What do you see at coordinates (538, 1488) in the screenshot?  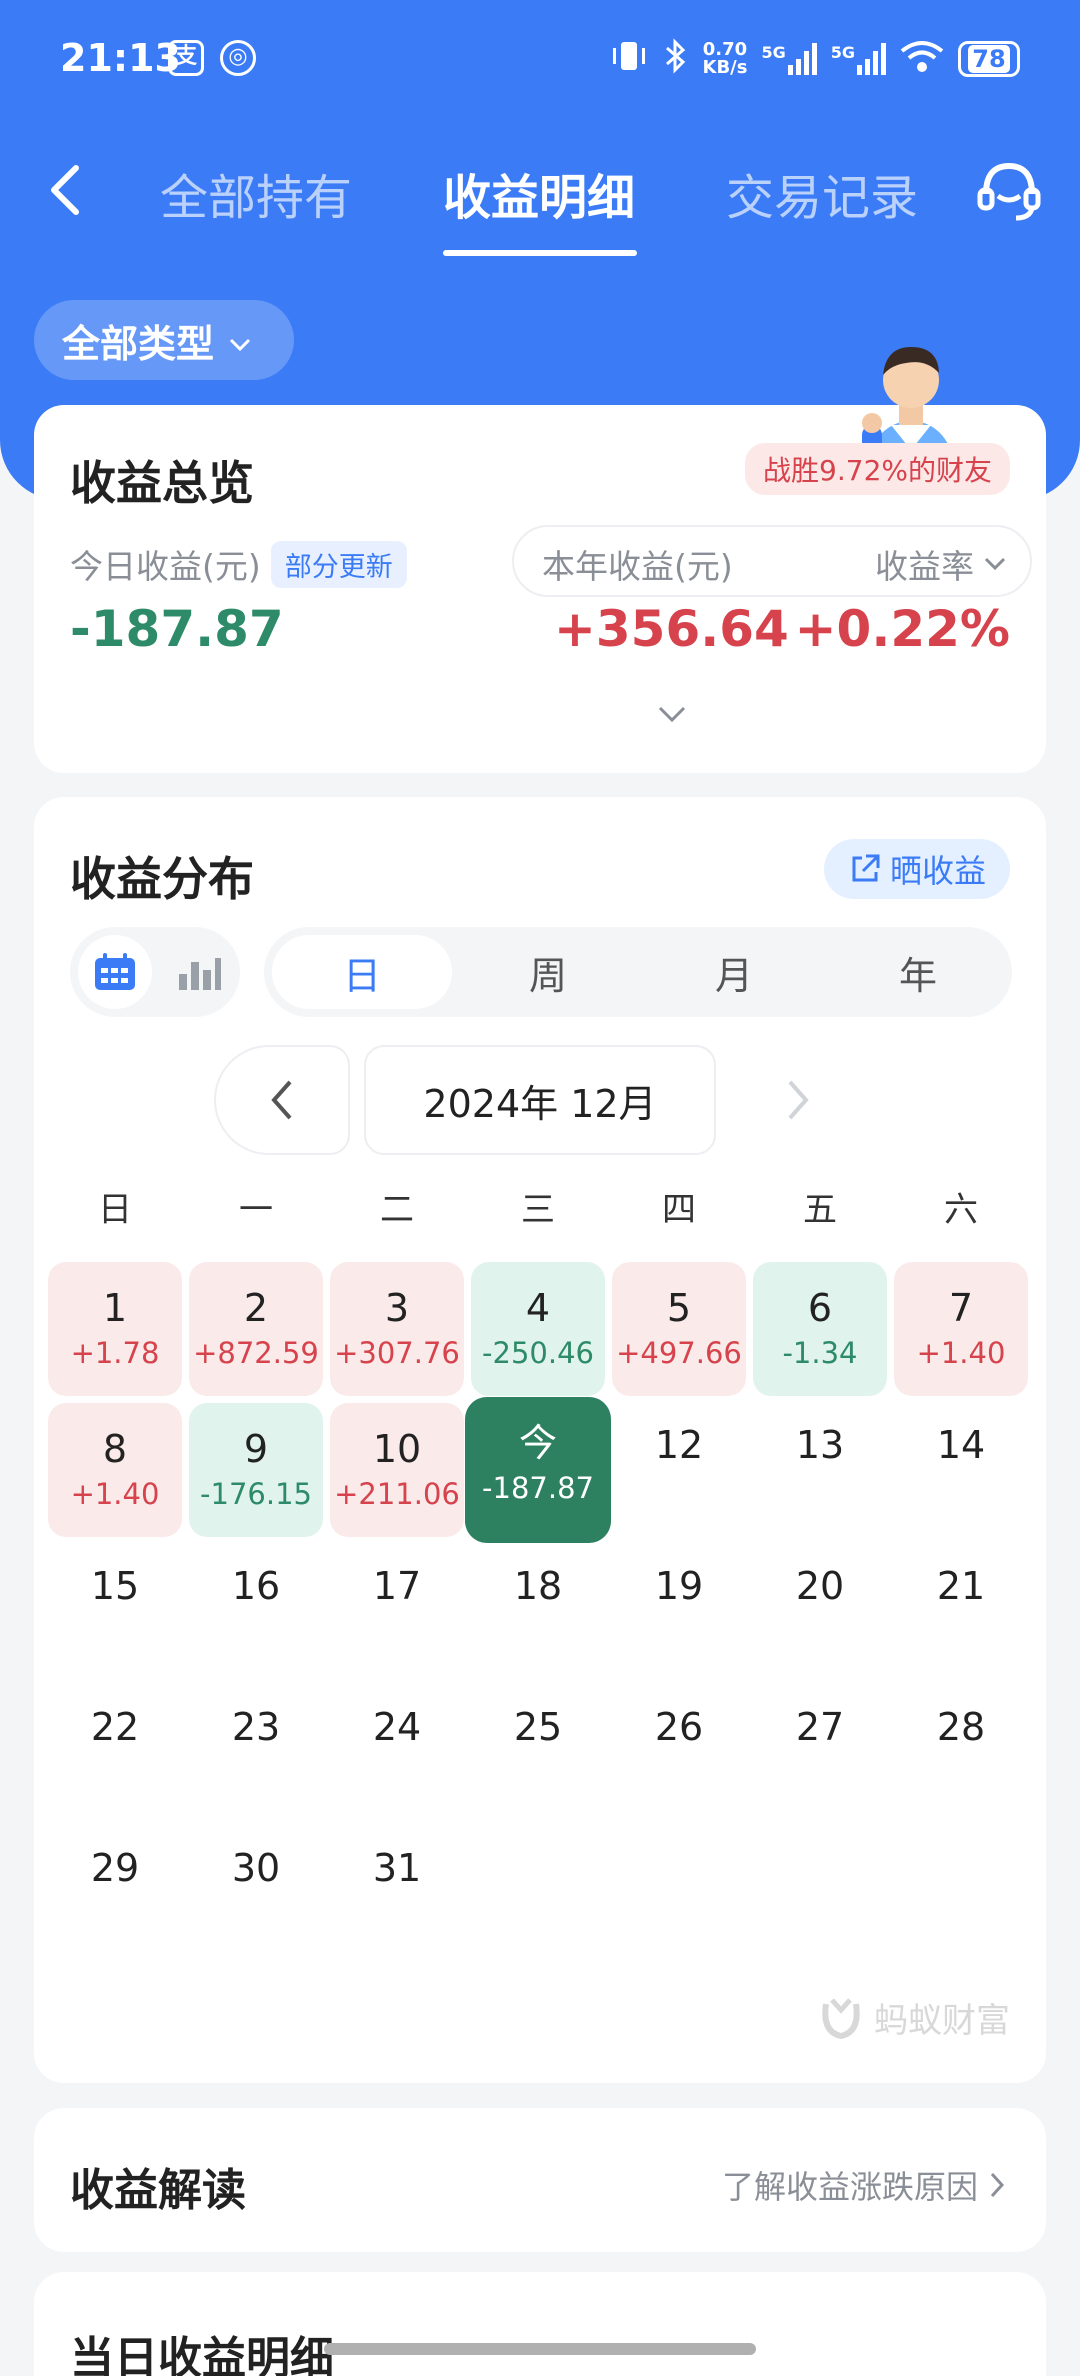 I see `calendar-day-income: -187.87` at bounding box center [538, 1488].